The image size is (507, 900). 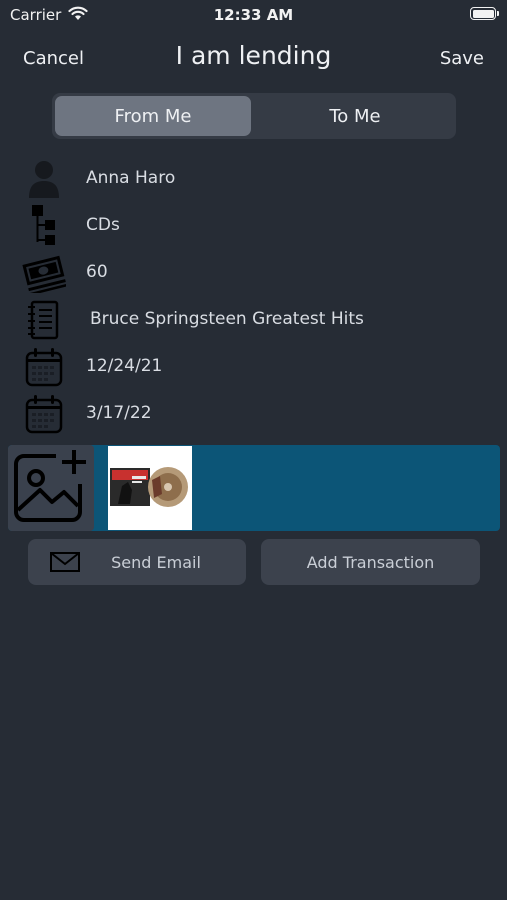 I want to click on item-value: Bruce Springsteen Greatest Hits, so click(x=227, y=319).